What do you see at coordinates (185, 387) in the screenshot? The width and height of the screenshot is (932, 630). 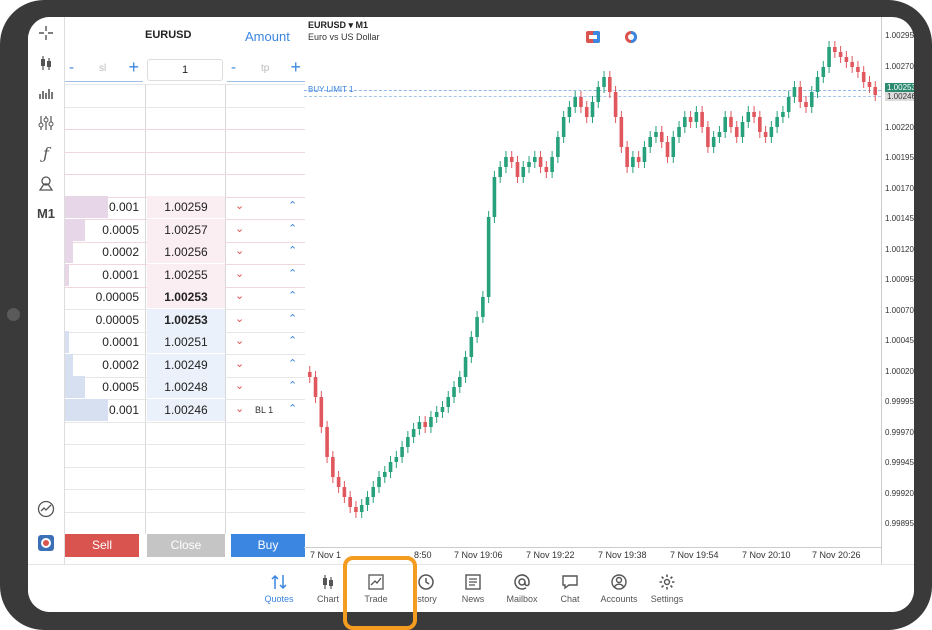 I see `dom-price-level: 0.0005 1.00248 ⌄ ⌃` at bounding box center [185, 387].